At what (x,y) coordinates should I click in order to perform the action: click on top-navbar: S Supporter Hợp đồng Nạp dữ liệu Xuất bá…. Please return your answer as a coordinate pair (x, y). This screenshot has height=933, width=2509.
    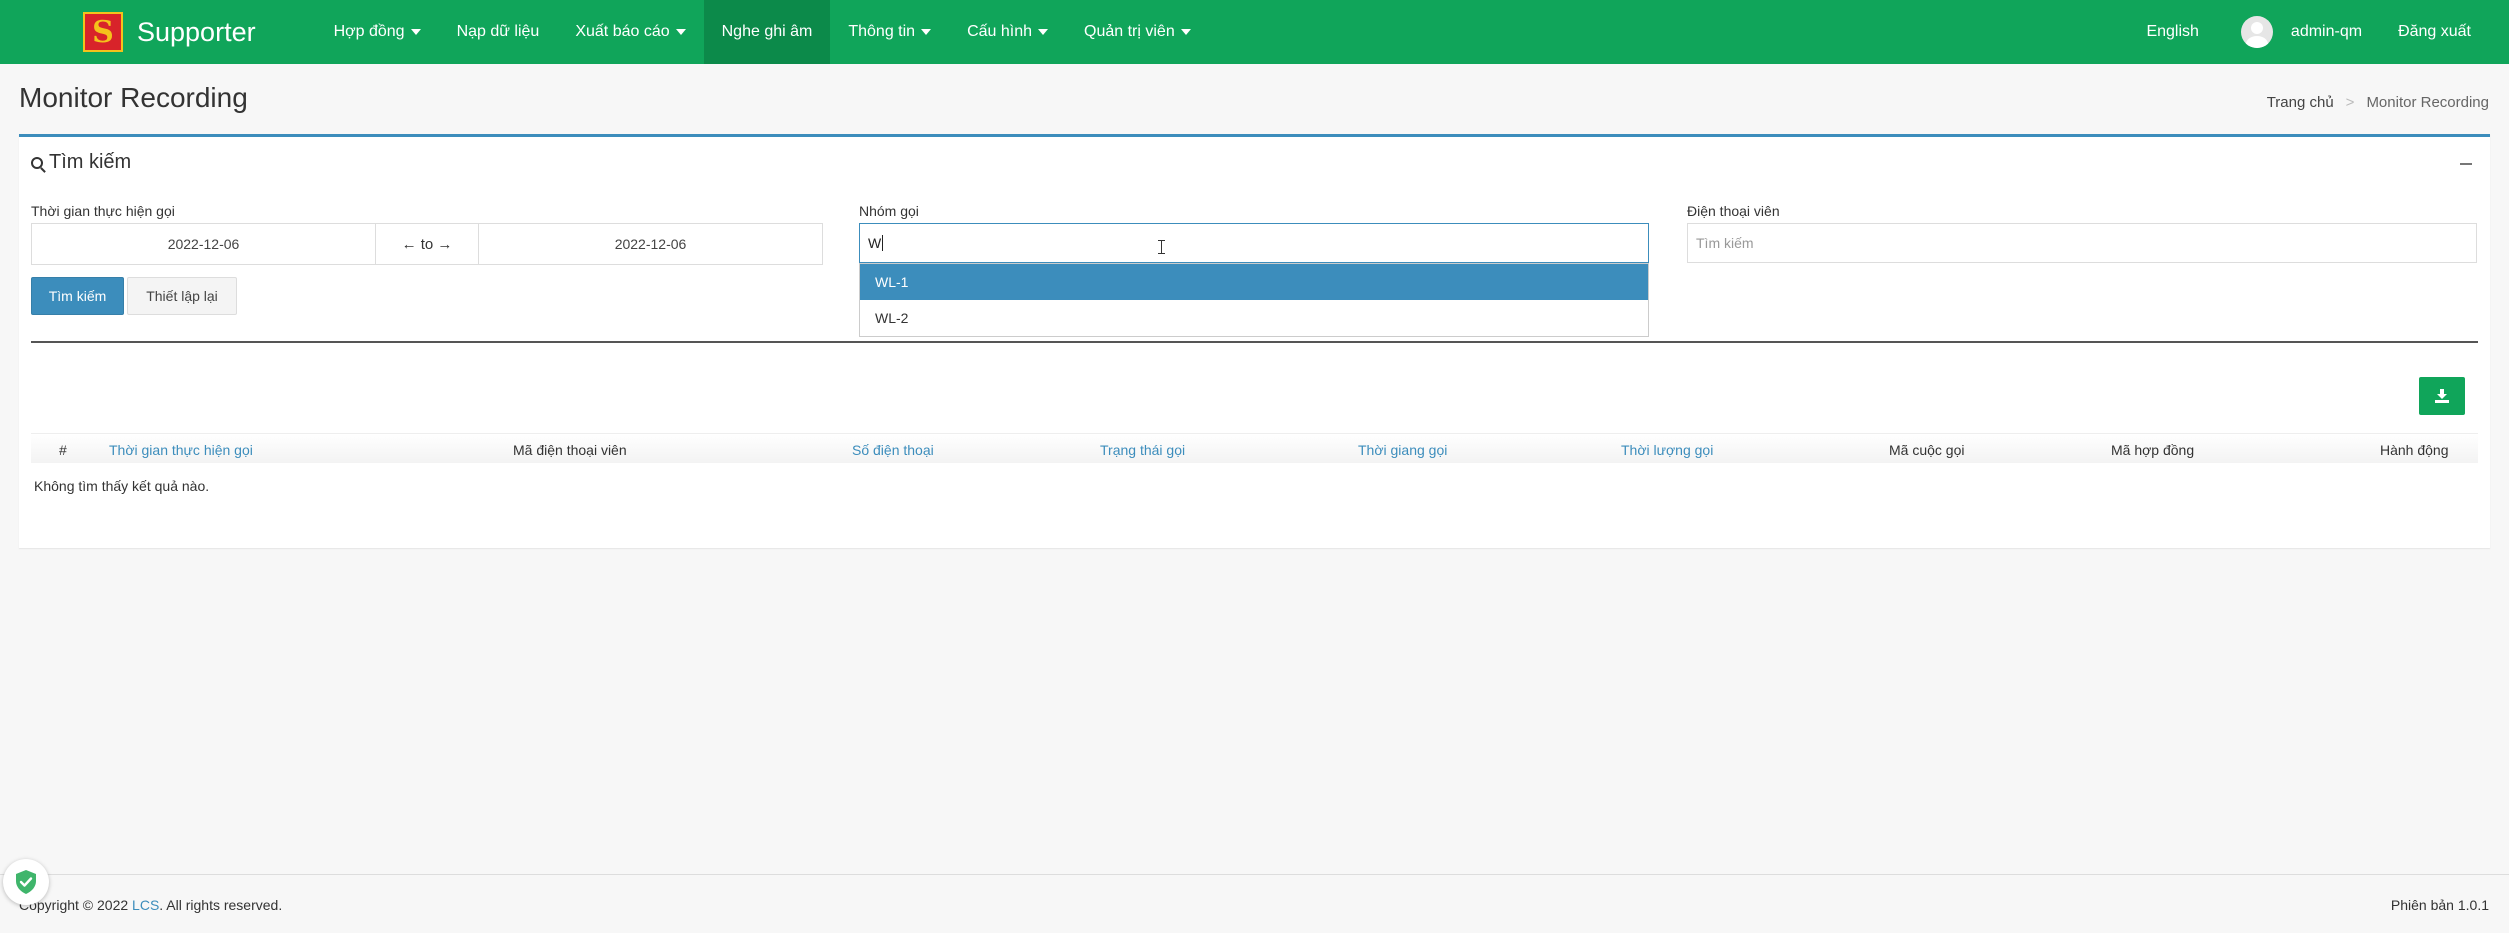
    Looking at the image, I should click on (1254, 32).